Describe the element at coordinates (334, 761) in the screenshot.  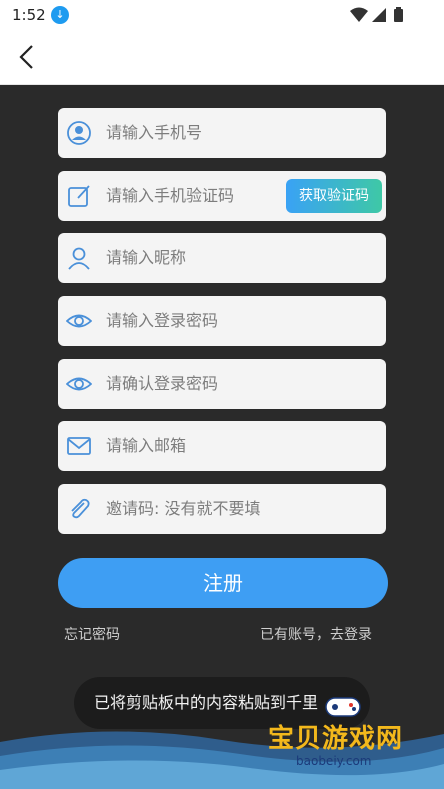
I see `watermark-en: baobeiy.com` at that location.